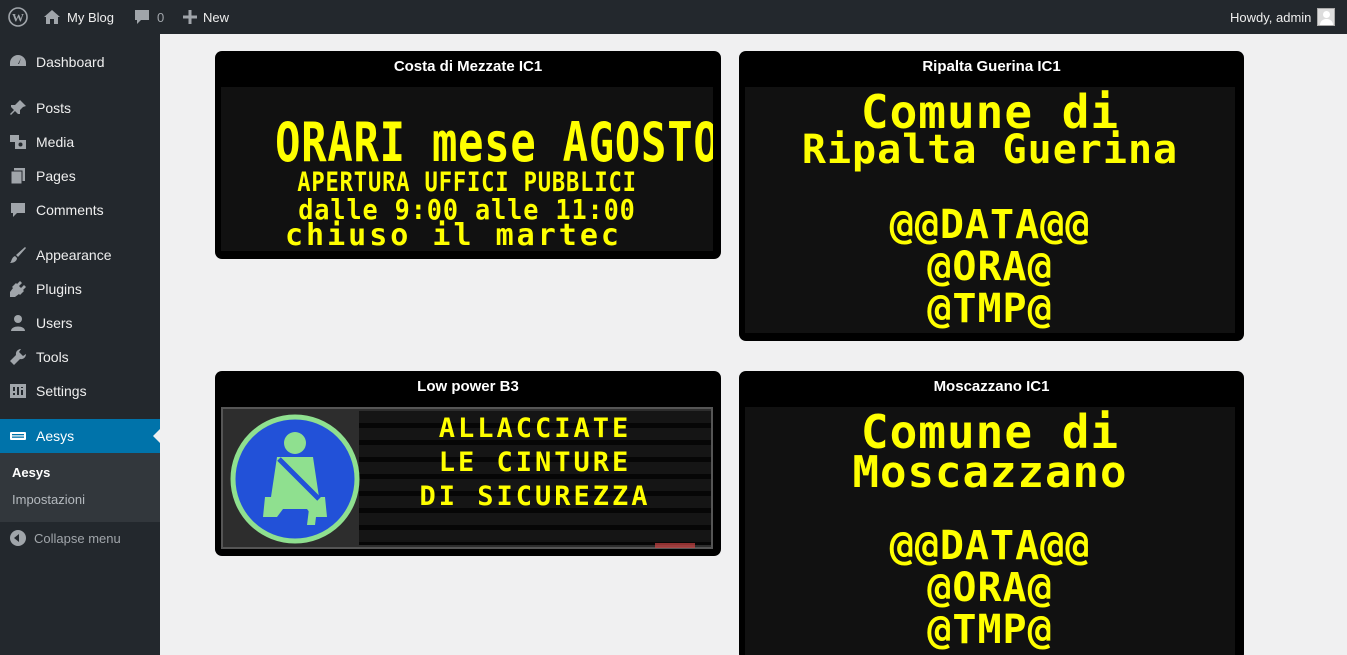 Image resolution: width=1347 pixels, height=655 pixels. I want to click on greeting: Howdy, admin, so click(1271, 17).